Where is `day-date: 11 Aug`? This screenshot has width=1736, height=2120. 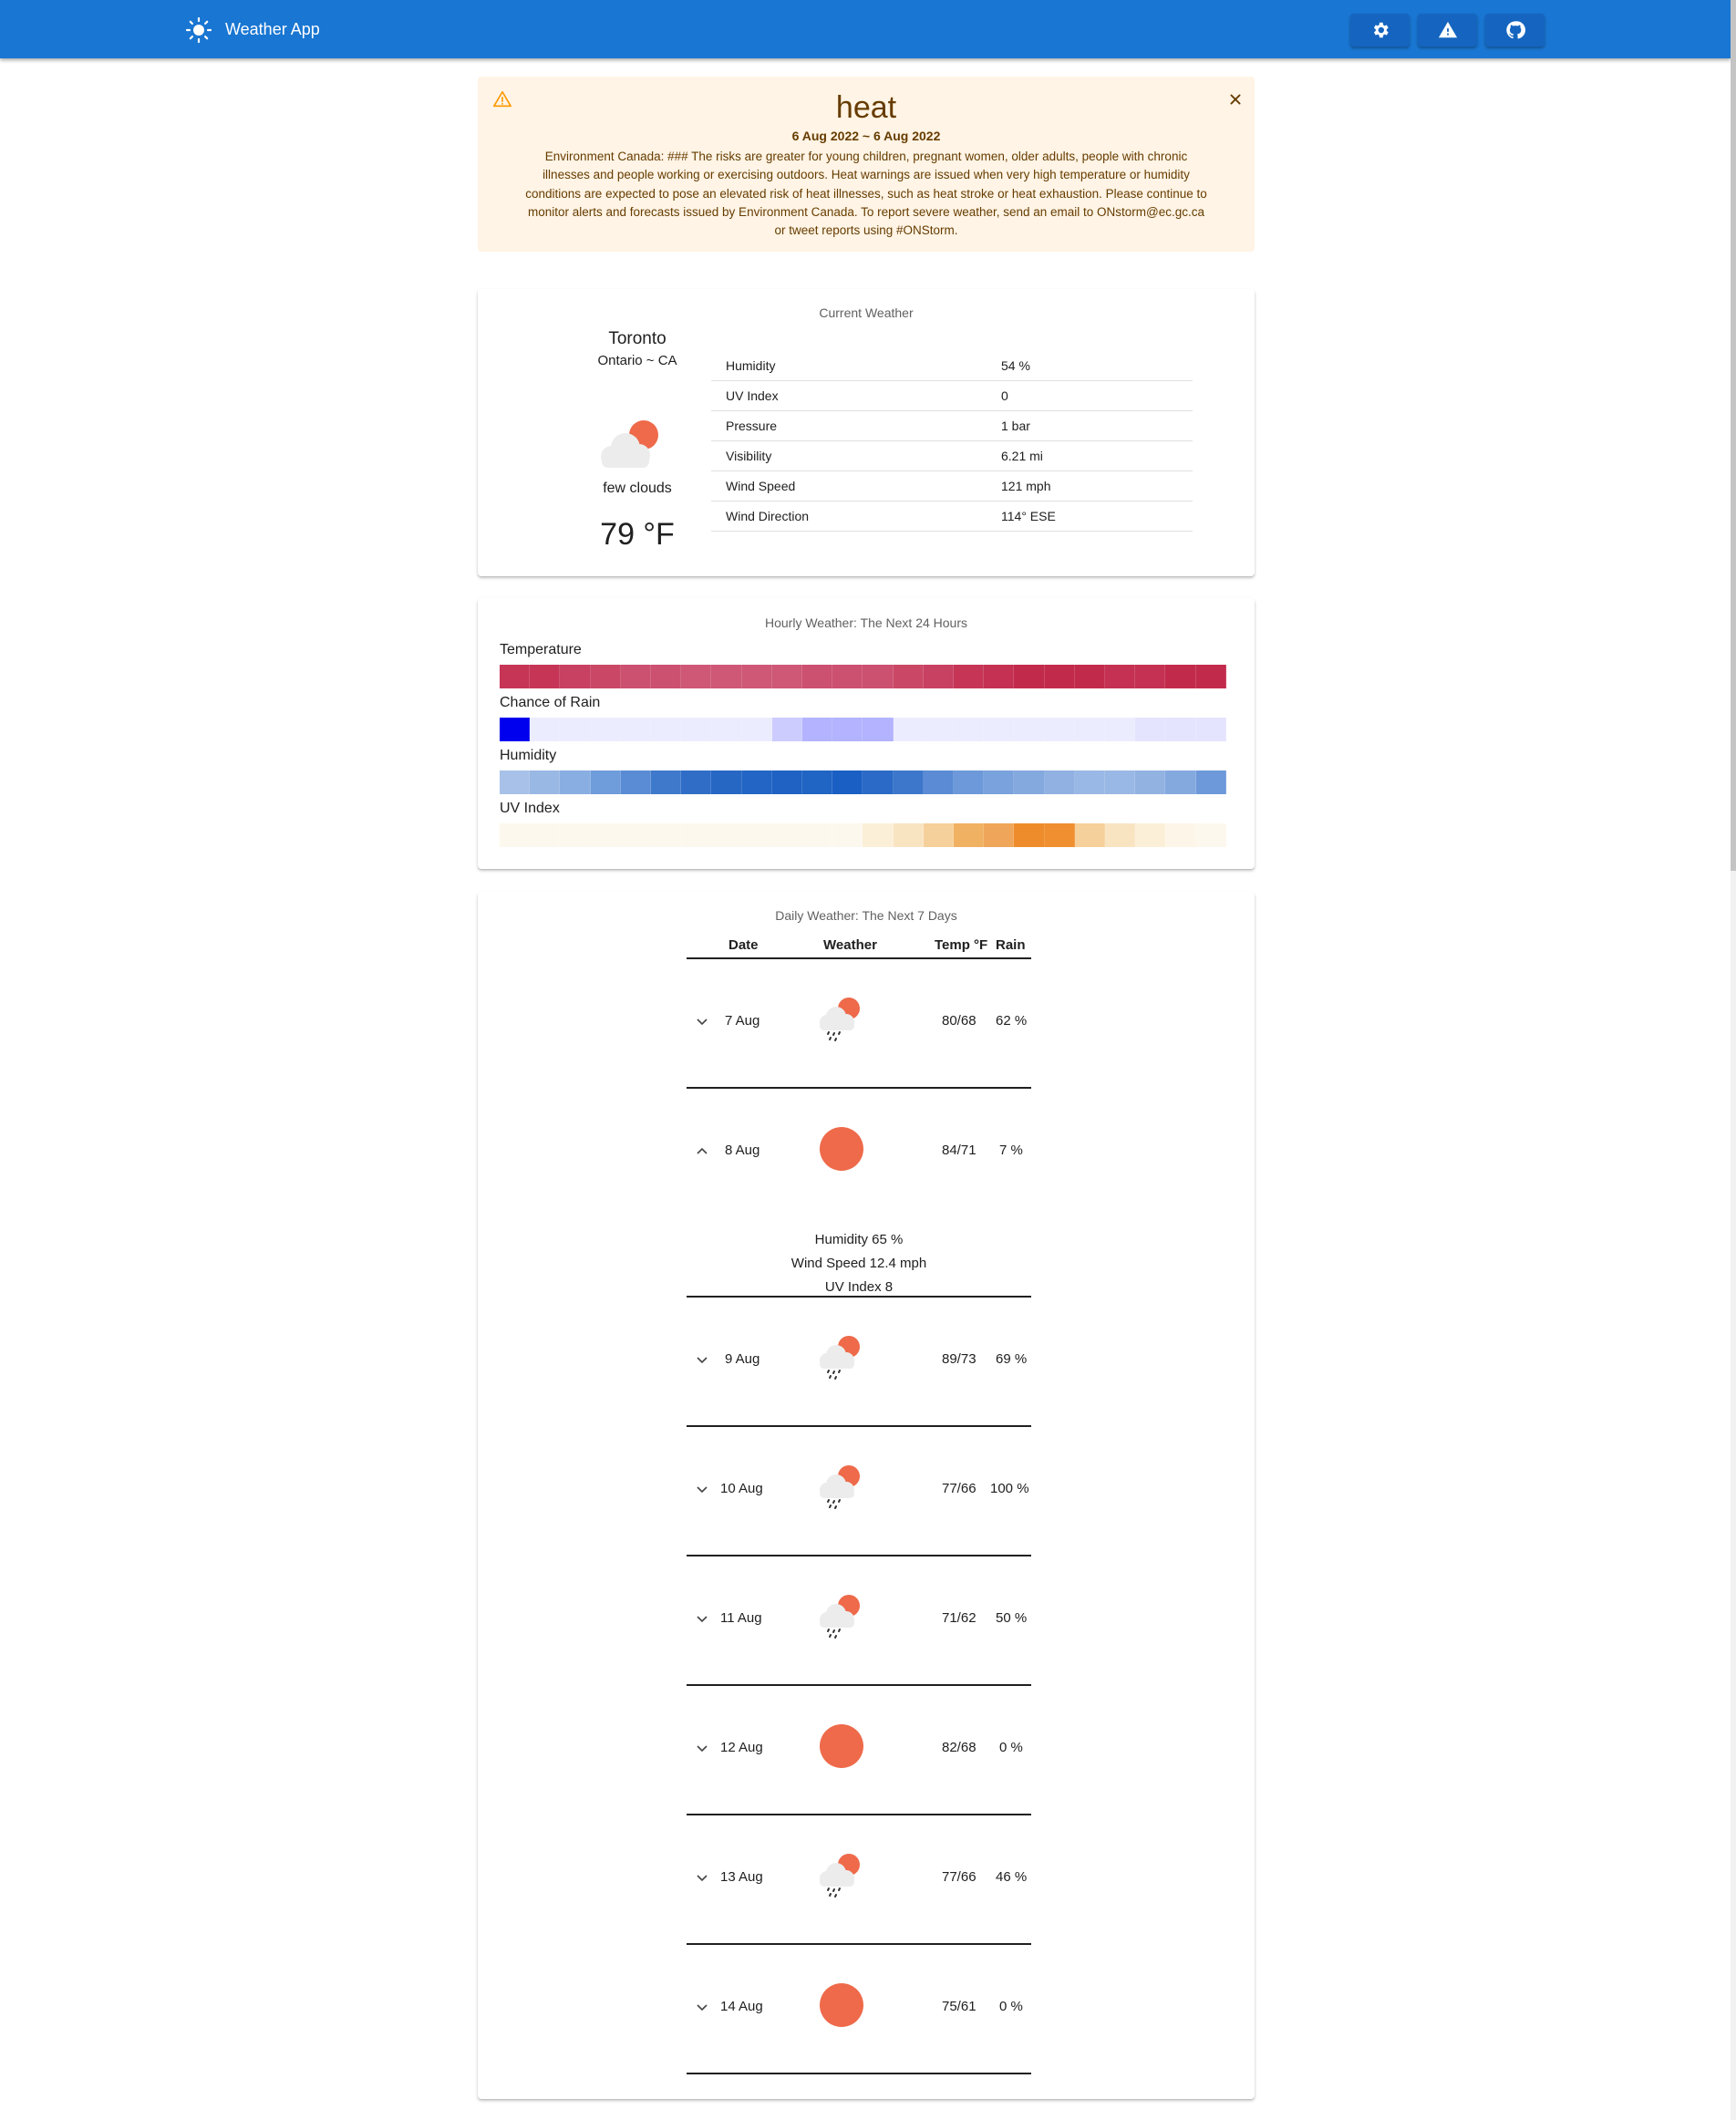
day-date: 11 Aug is located at coordinates (741, 1618).